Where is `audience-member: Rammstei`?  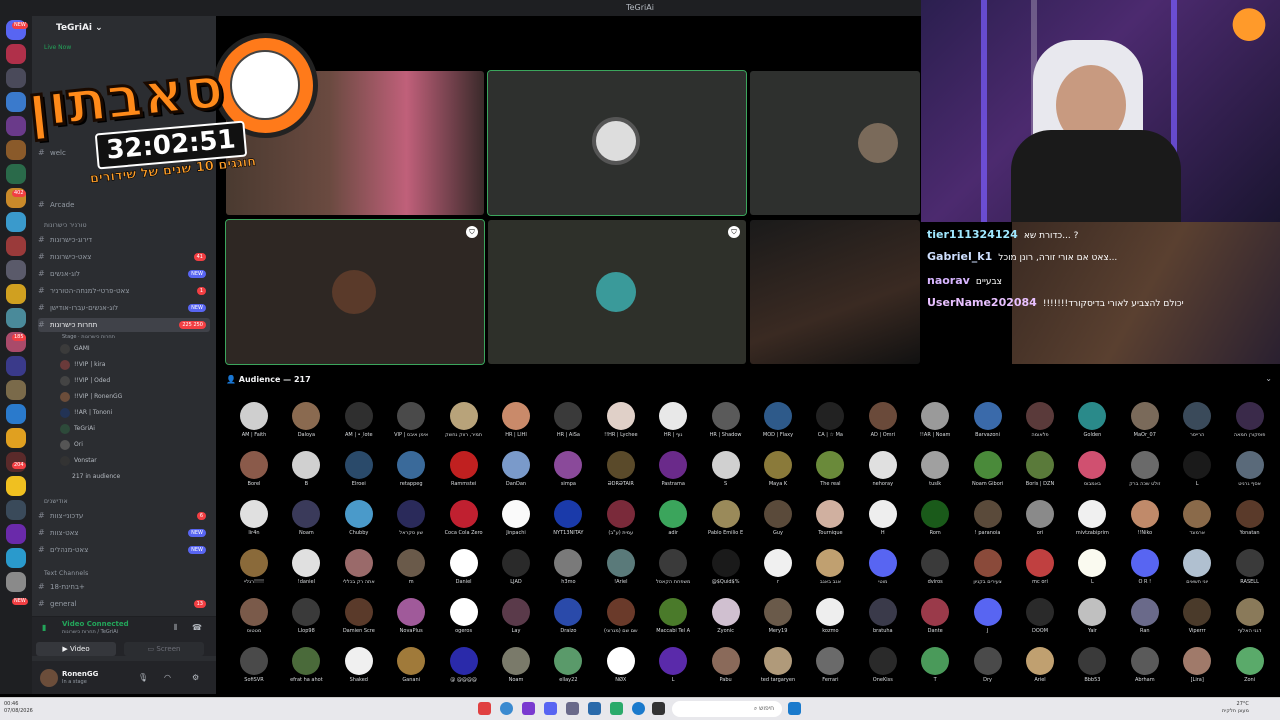
audience-member: Rammstei is located at coordinates (464, 473).